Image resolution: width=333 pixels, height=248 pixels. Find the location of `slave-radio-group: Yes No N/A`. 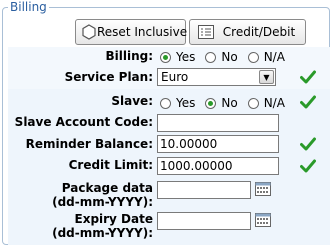

slave-radio-group: Yes No N/A is located at coordinates (227, 103).